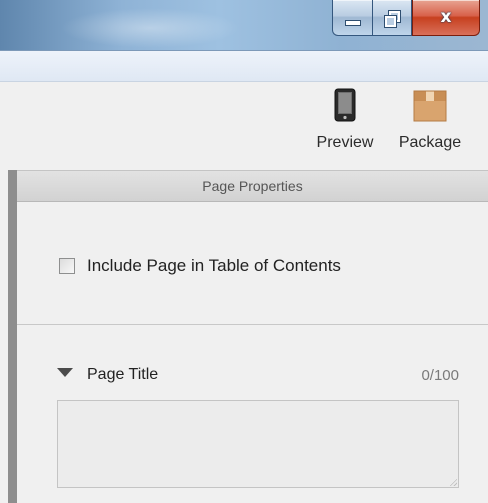  I want to click on close-button: x, so click(446, 18).